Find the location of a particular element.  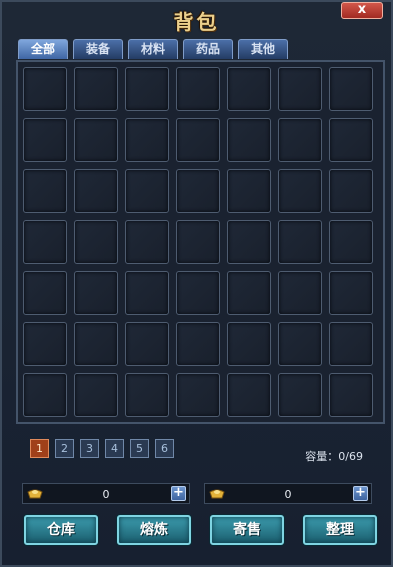

consign-button: 寄售 is located at coordinates (247, 530).